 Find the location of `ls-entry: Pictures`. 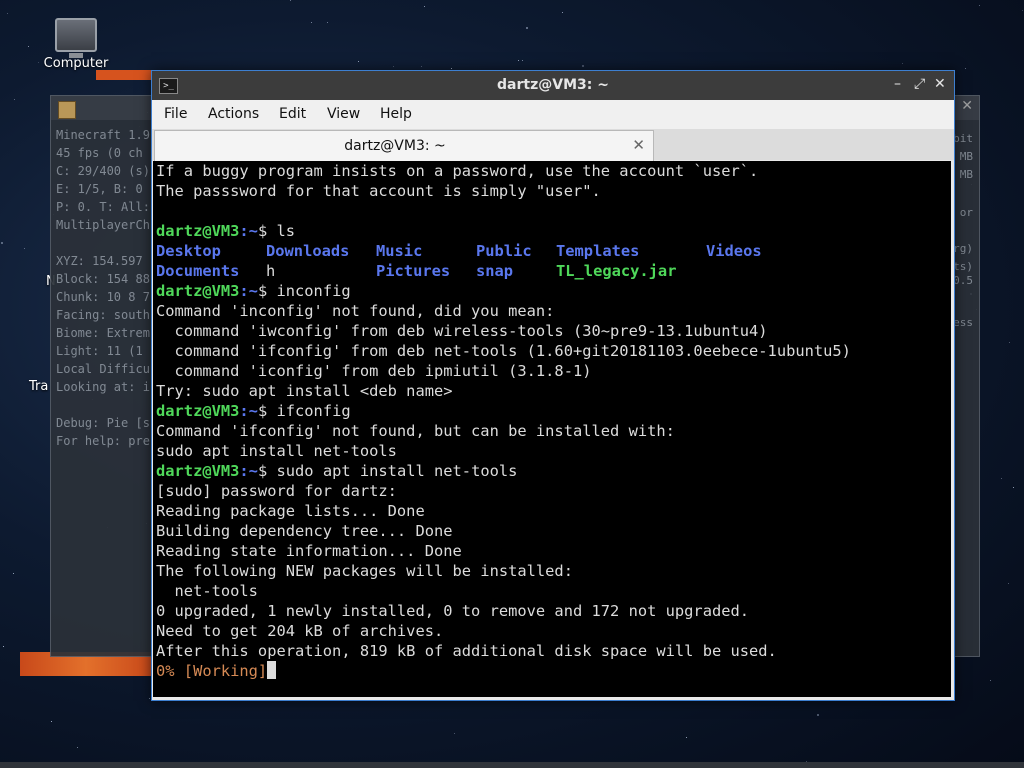

ls-entry: Pictures is located at coordinates (413, 271).